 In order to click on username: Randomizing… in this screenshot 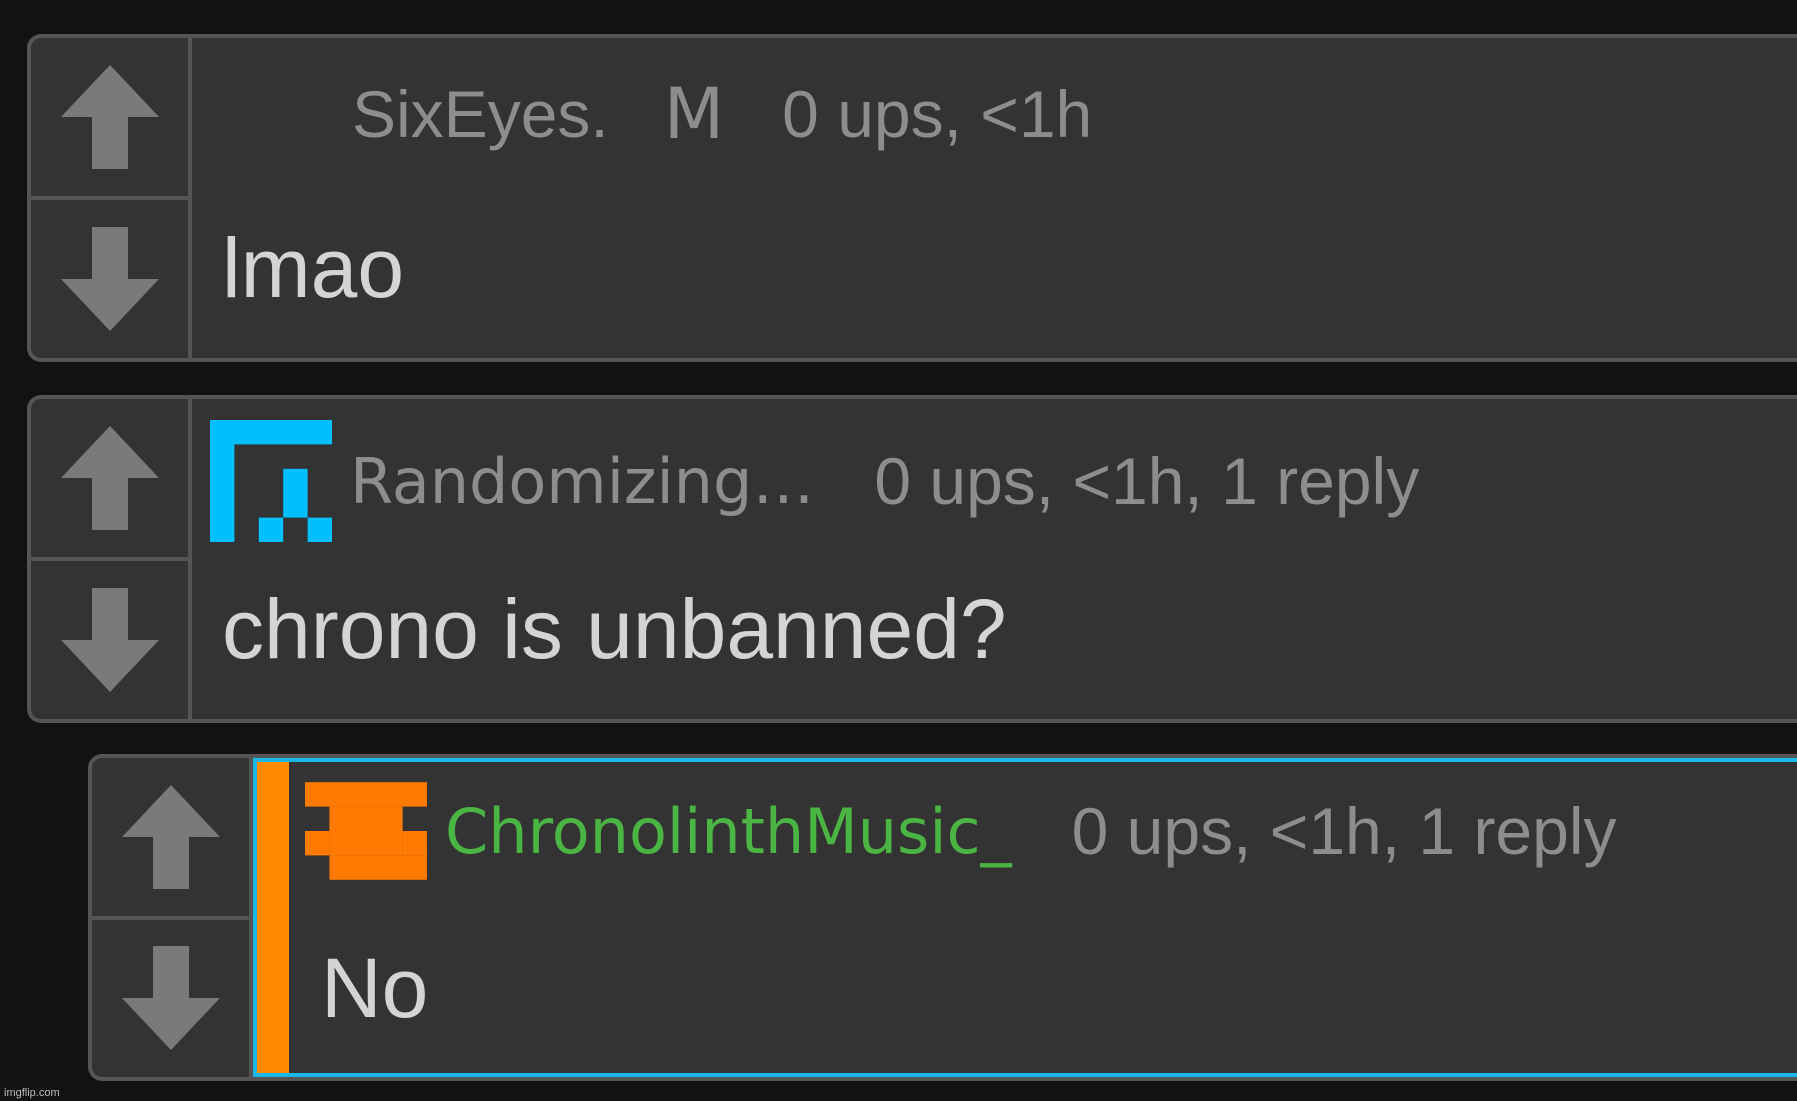, I will do `click(582, 481)`.